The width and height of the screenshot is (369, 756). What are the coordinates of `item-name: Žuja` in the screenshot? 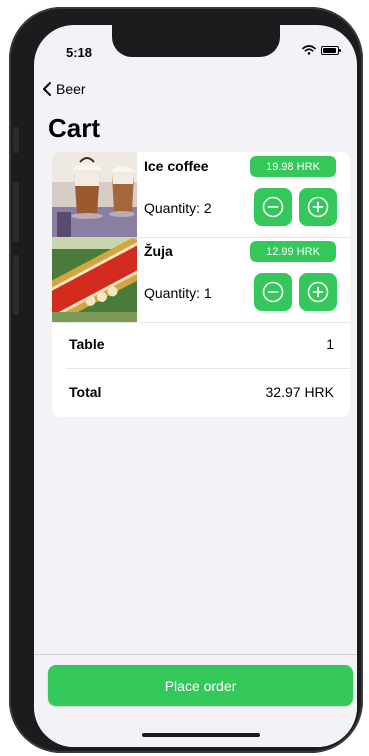 It's located at (158, 251).